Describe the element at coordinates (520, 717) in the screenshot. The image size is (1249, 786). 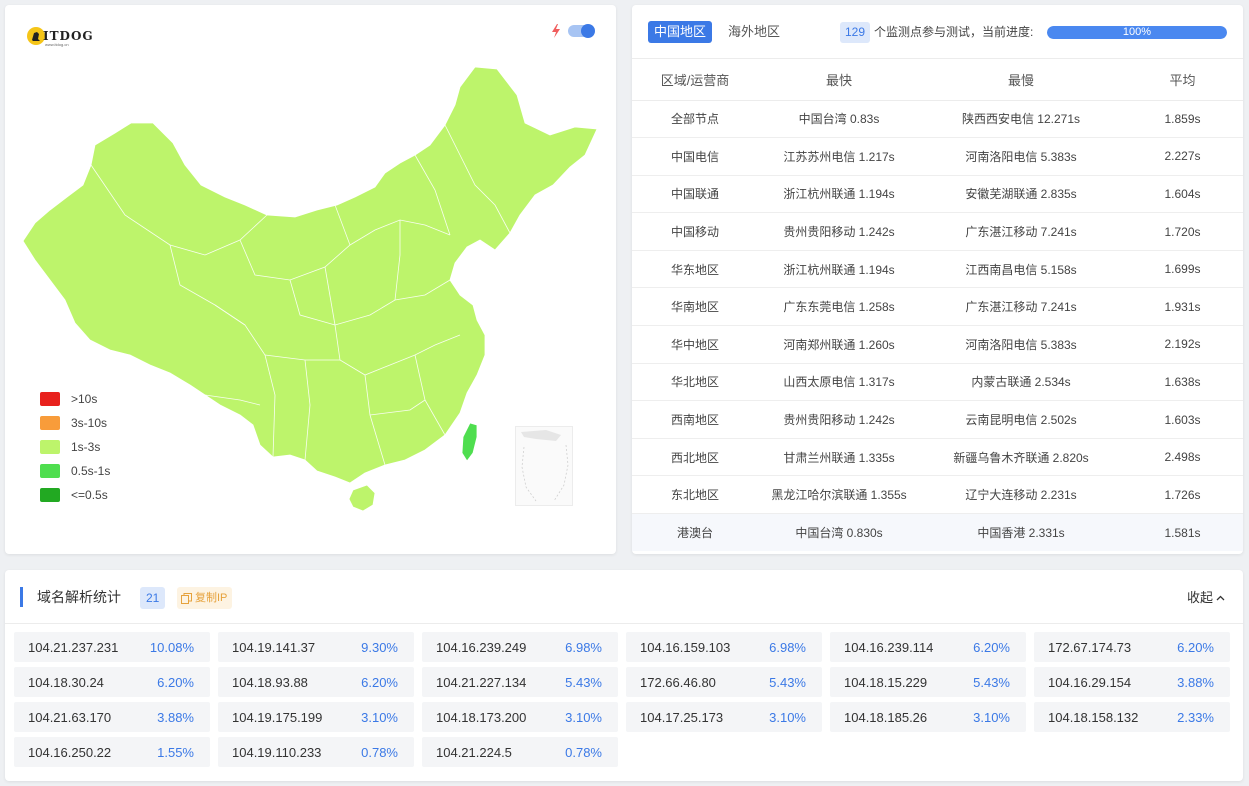
I see `ip-item: 104.18.173.200 3.10%` at that location.